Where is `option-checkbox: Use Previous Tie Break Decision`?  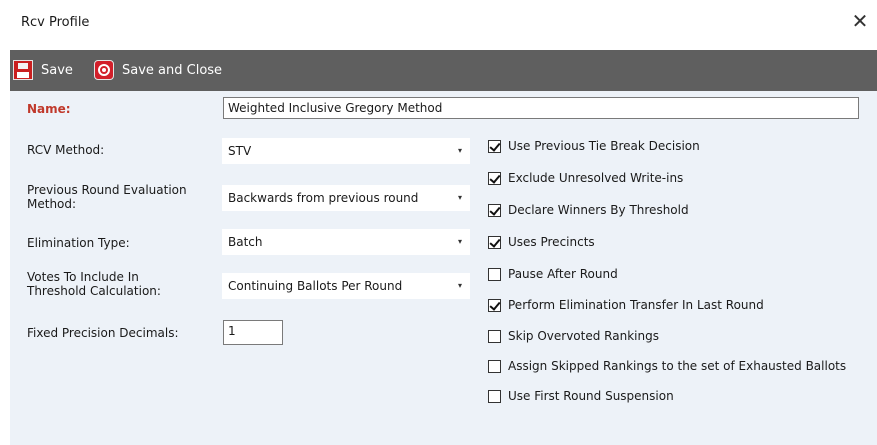 option-checkbox: Use Previous Tie Break Decision is located at coordinates (594, 146).